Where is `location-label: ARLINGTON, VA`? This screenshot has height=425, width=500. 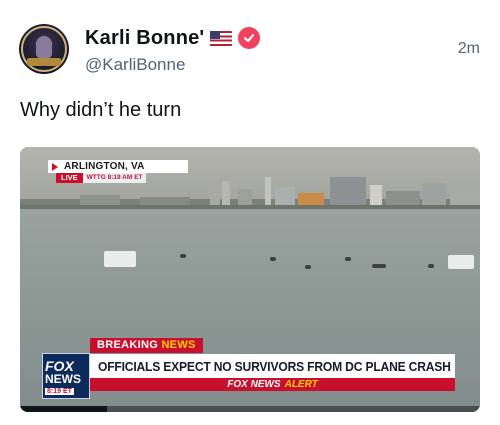
location-label: ARLINGTON, VA is located at coordinates (104, 166).